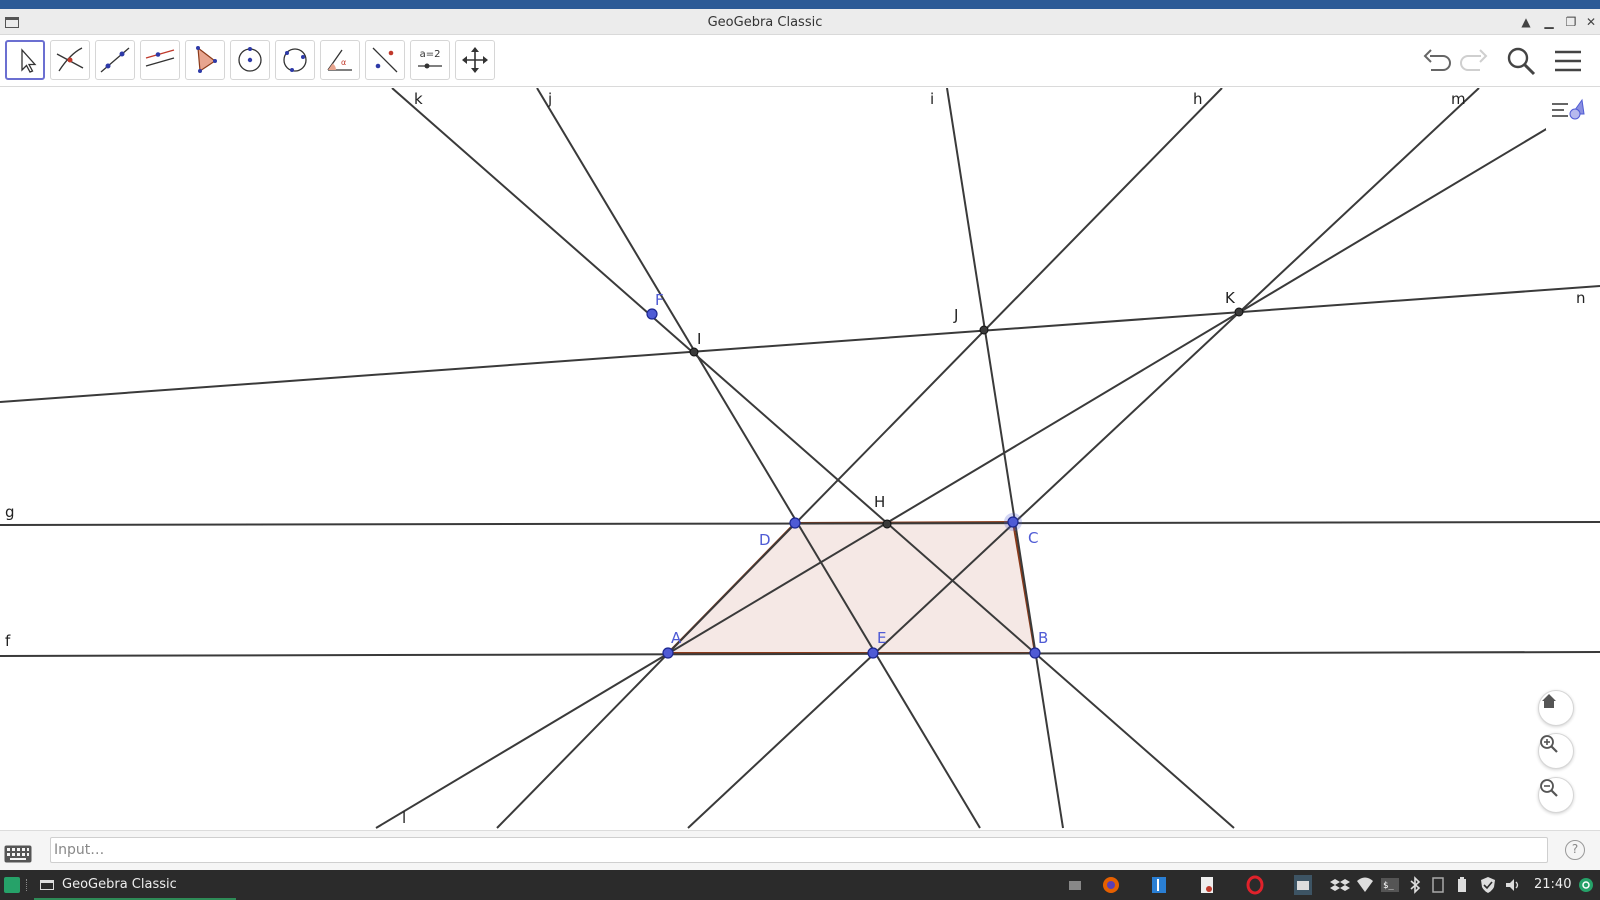 The width and height of the screenshot is (1600, 900). I want to click on status-ok-icon, so click(1586, 885).